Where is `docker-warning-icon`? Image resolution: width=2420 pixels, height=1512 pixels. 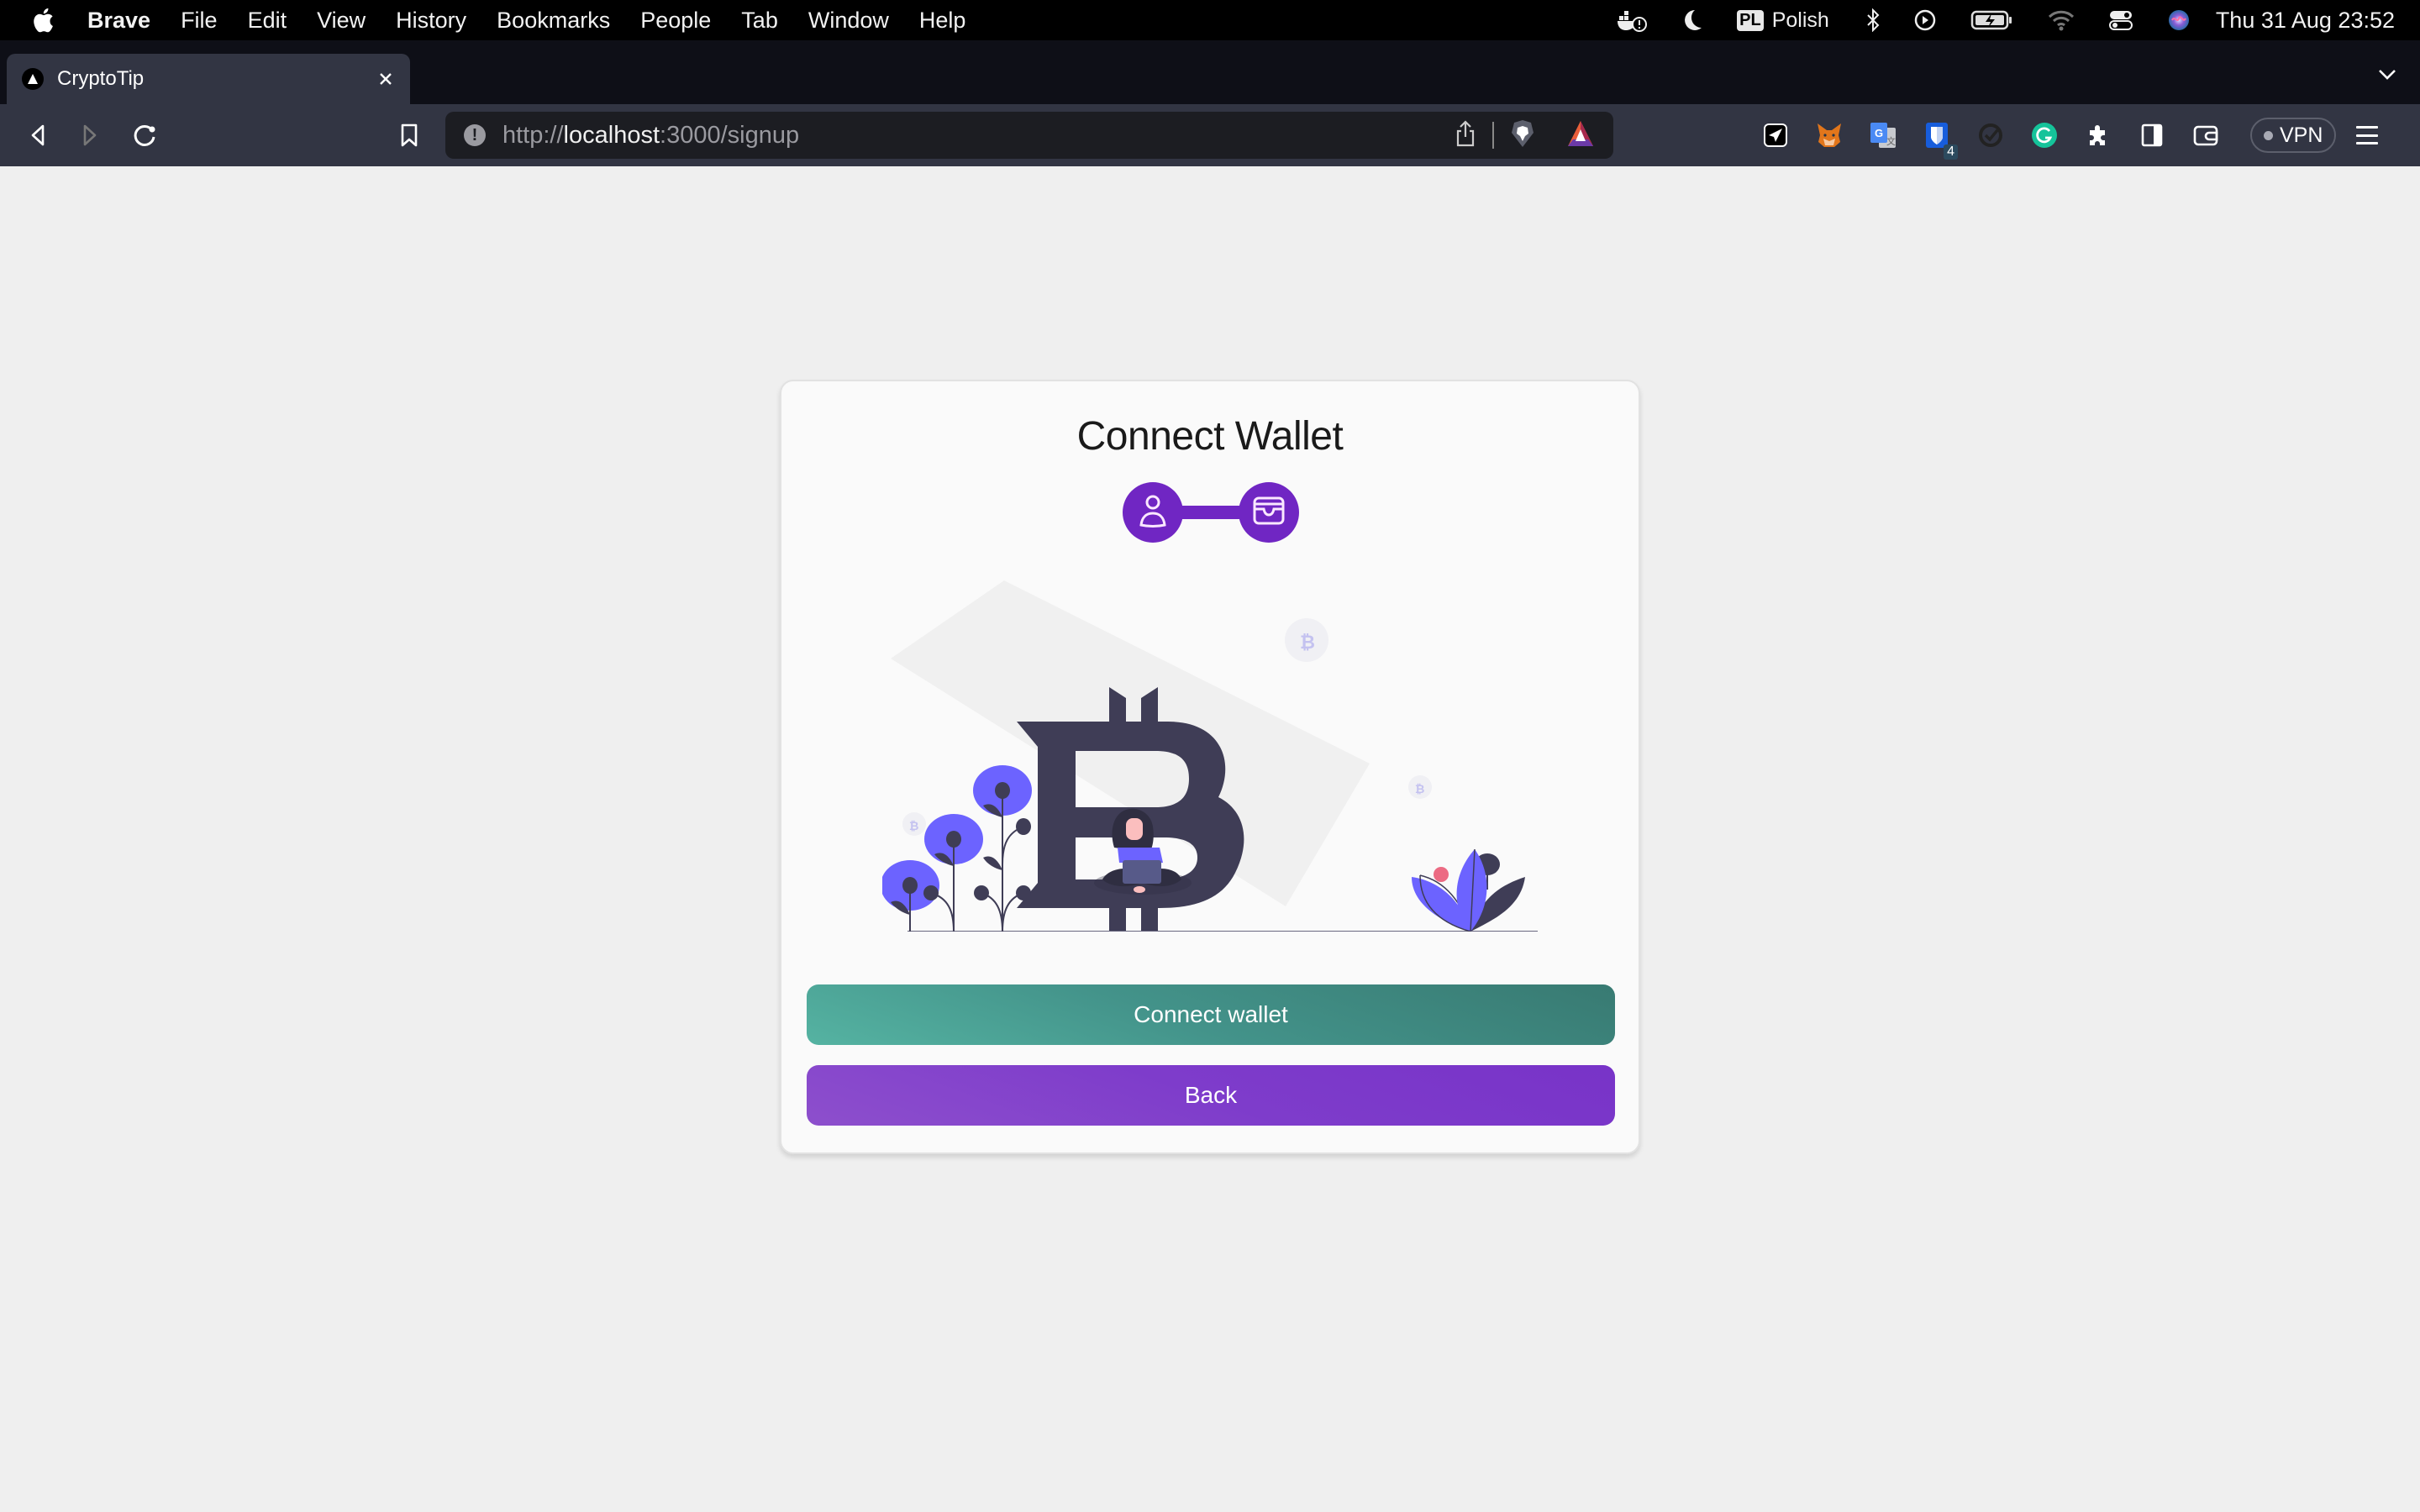
docker-warning-icon is located at coordinates (1632, 20).